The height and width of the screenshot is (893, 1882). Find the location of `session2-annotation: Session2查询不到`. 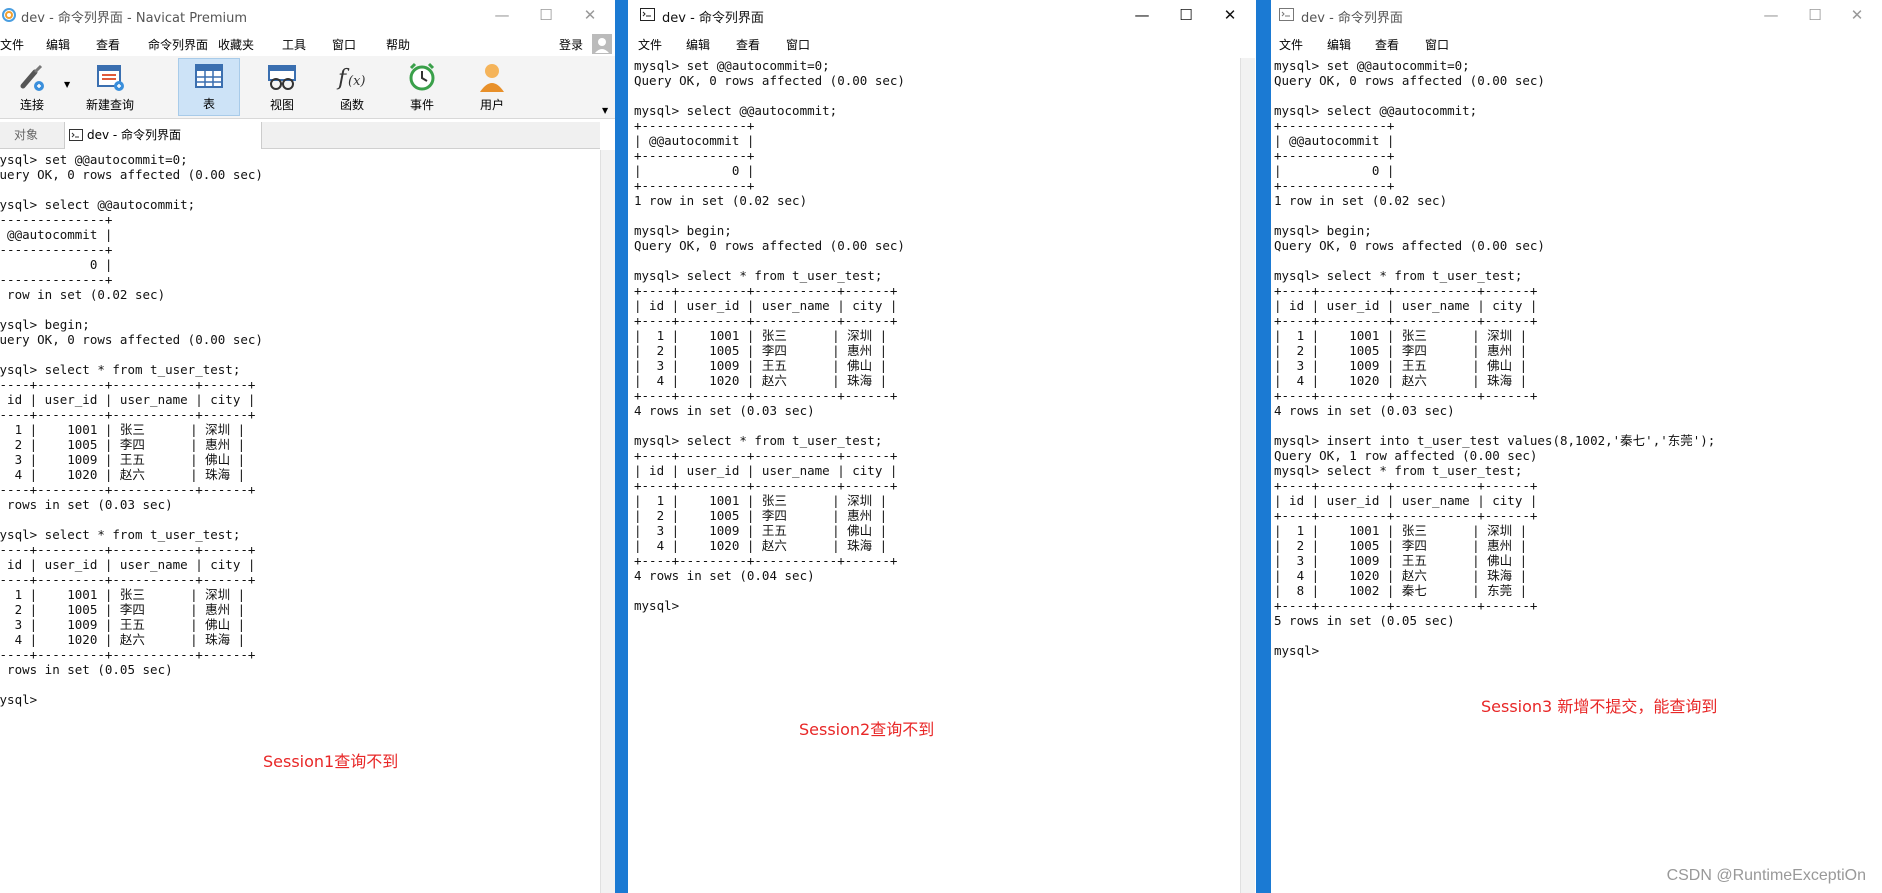

session2-annotation: Session2查询不到 is located at coordinates (867, 729).